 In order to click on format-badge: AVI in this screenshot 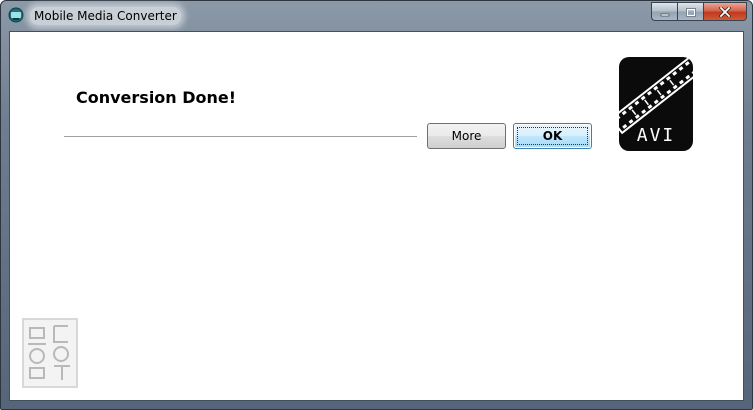, I will do `click(656, 104)`.